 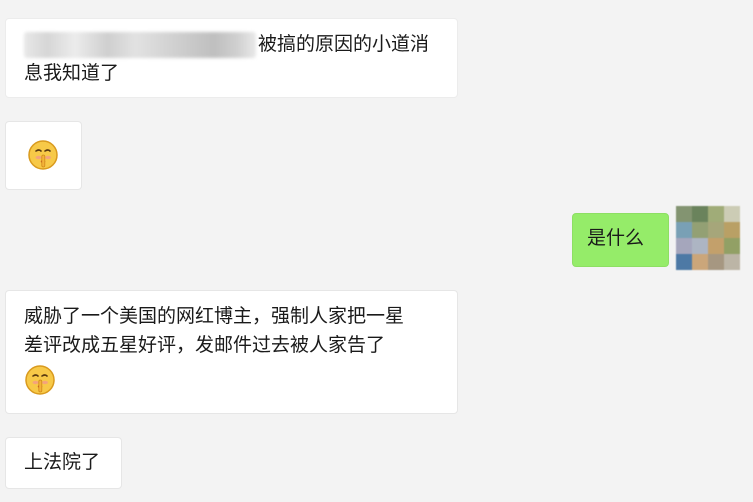 I want to click on message-bubble-5: 上法院了, so click(x=63, y=463).